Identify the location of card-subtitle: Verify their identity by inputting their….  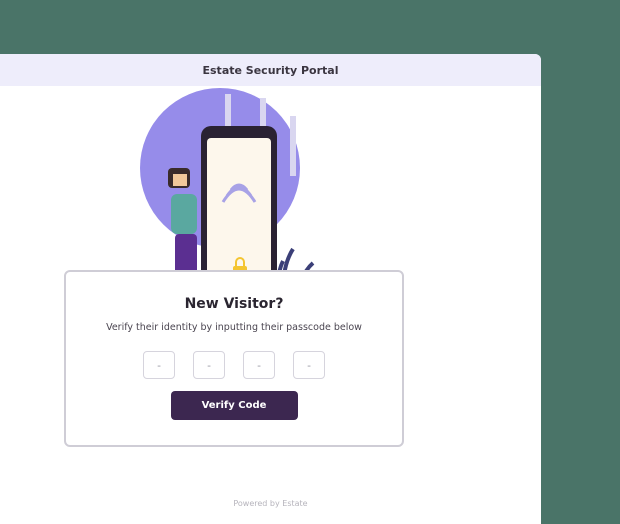
(234, 327).